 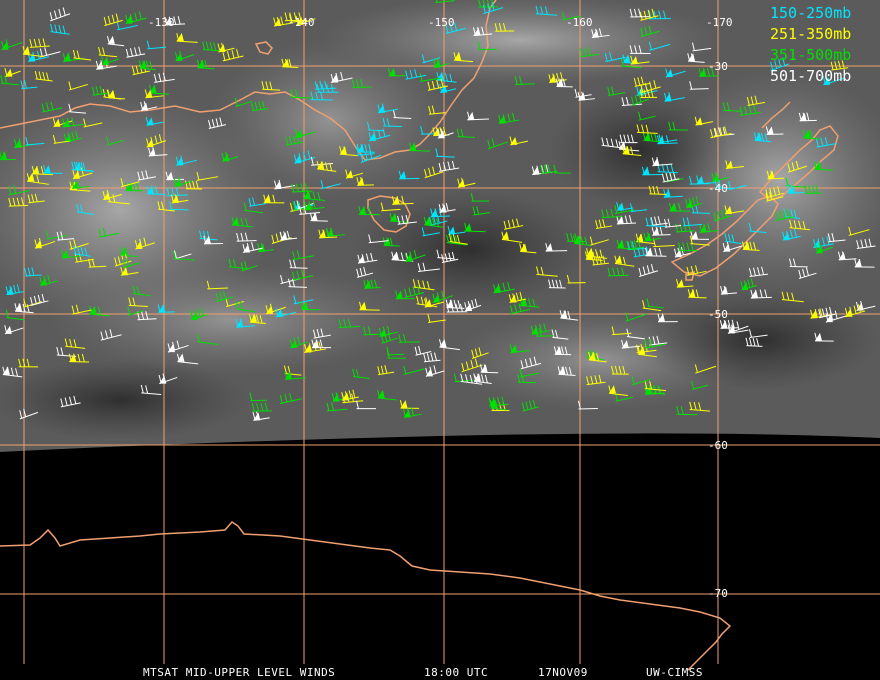 What do you see at coordinates (456, 672) in the screenshot?
I see `valid-time: 18:00 UTC` at bounding box center [456, 672].